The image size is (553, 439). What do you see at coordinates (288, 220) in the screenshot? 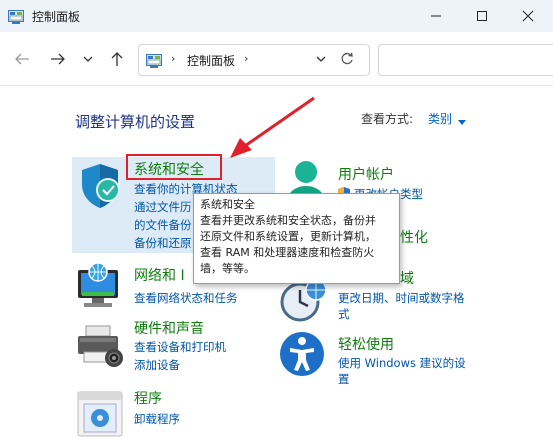
I see `tooltip-line: 查看并更改系统和安全状态，备份并` at bounding box center [288, 220].